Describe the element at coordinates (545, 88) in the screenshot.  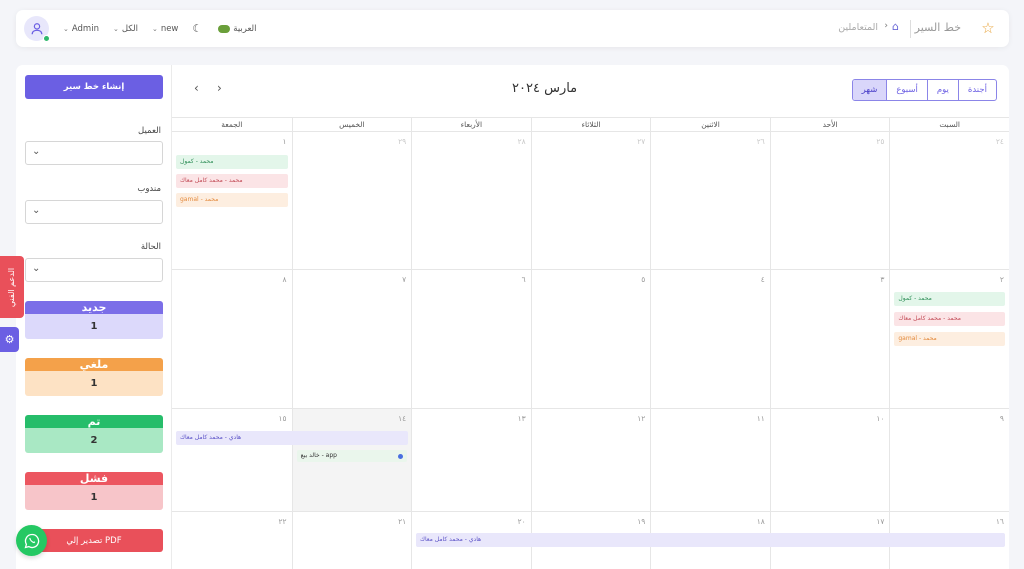
I see `calendar-title: مارس ٢٠٢٤` at that location.